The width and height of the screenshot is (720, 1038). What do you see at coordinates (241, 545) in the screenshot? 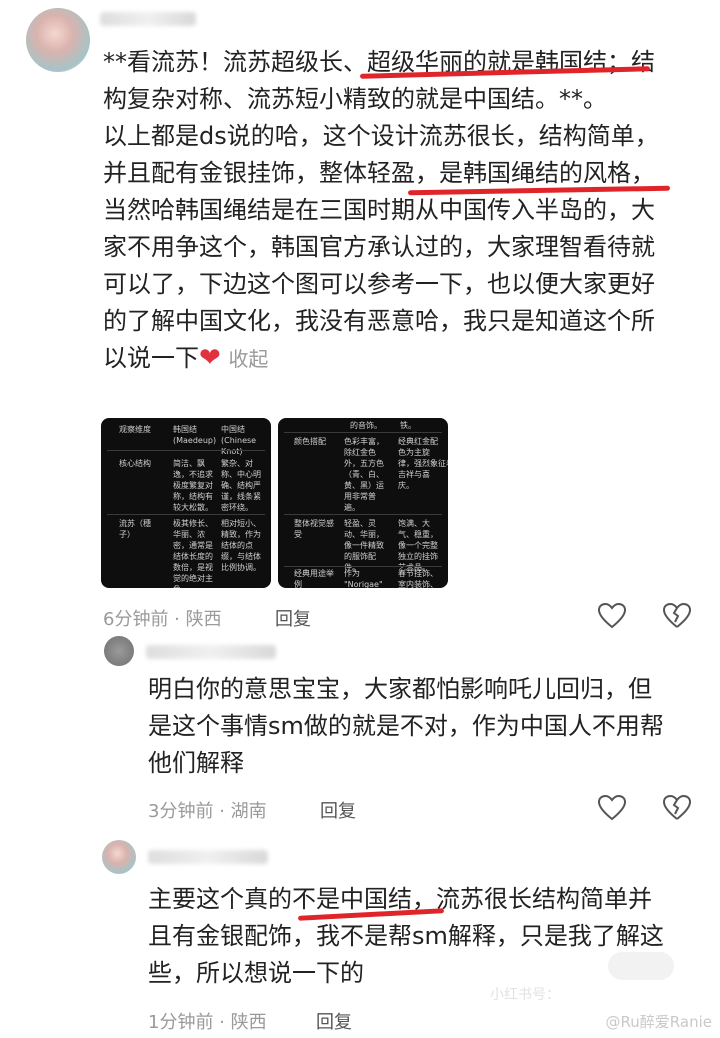
I see `table-cell: 相对短小、 精致，作为 结体的点 缀，与结体 比例协调。` at bounding box center [241, 545].